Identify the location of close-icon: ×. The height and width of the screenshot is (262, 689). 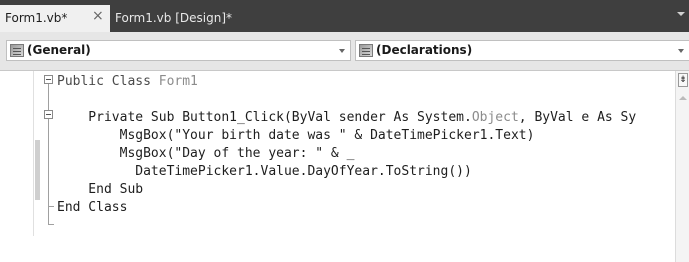
(98, 16).